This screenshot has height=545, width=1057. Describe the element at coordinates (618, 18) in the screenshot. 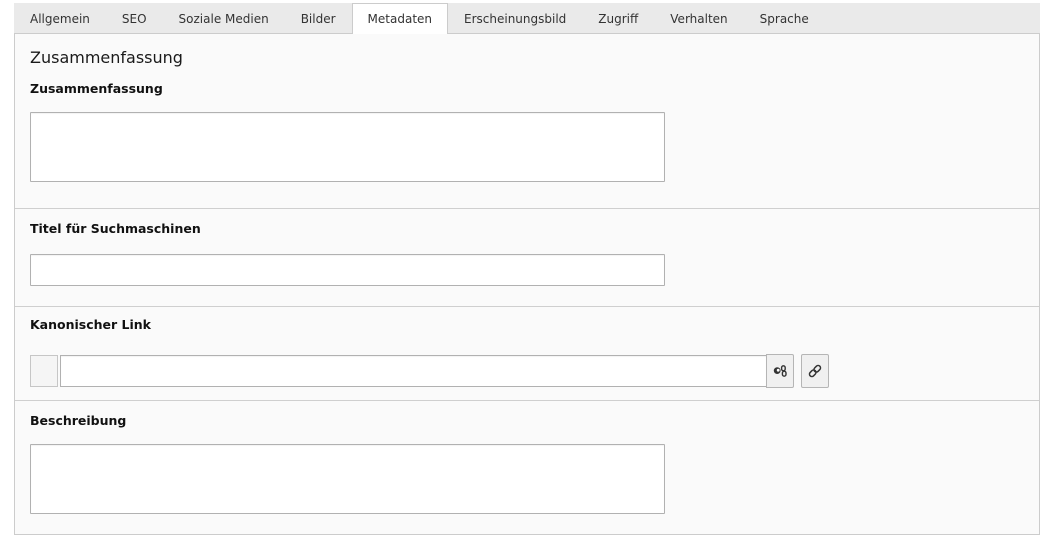

I see `tab-zugriff: Zugriff` at that location.